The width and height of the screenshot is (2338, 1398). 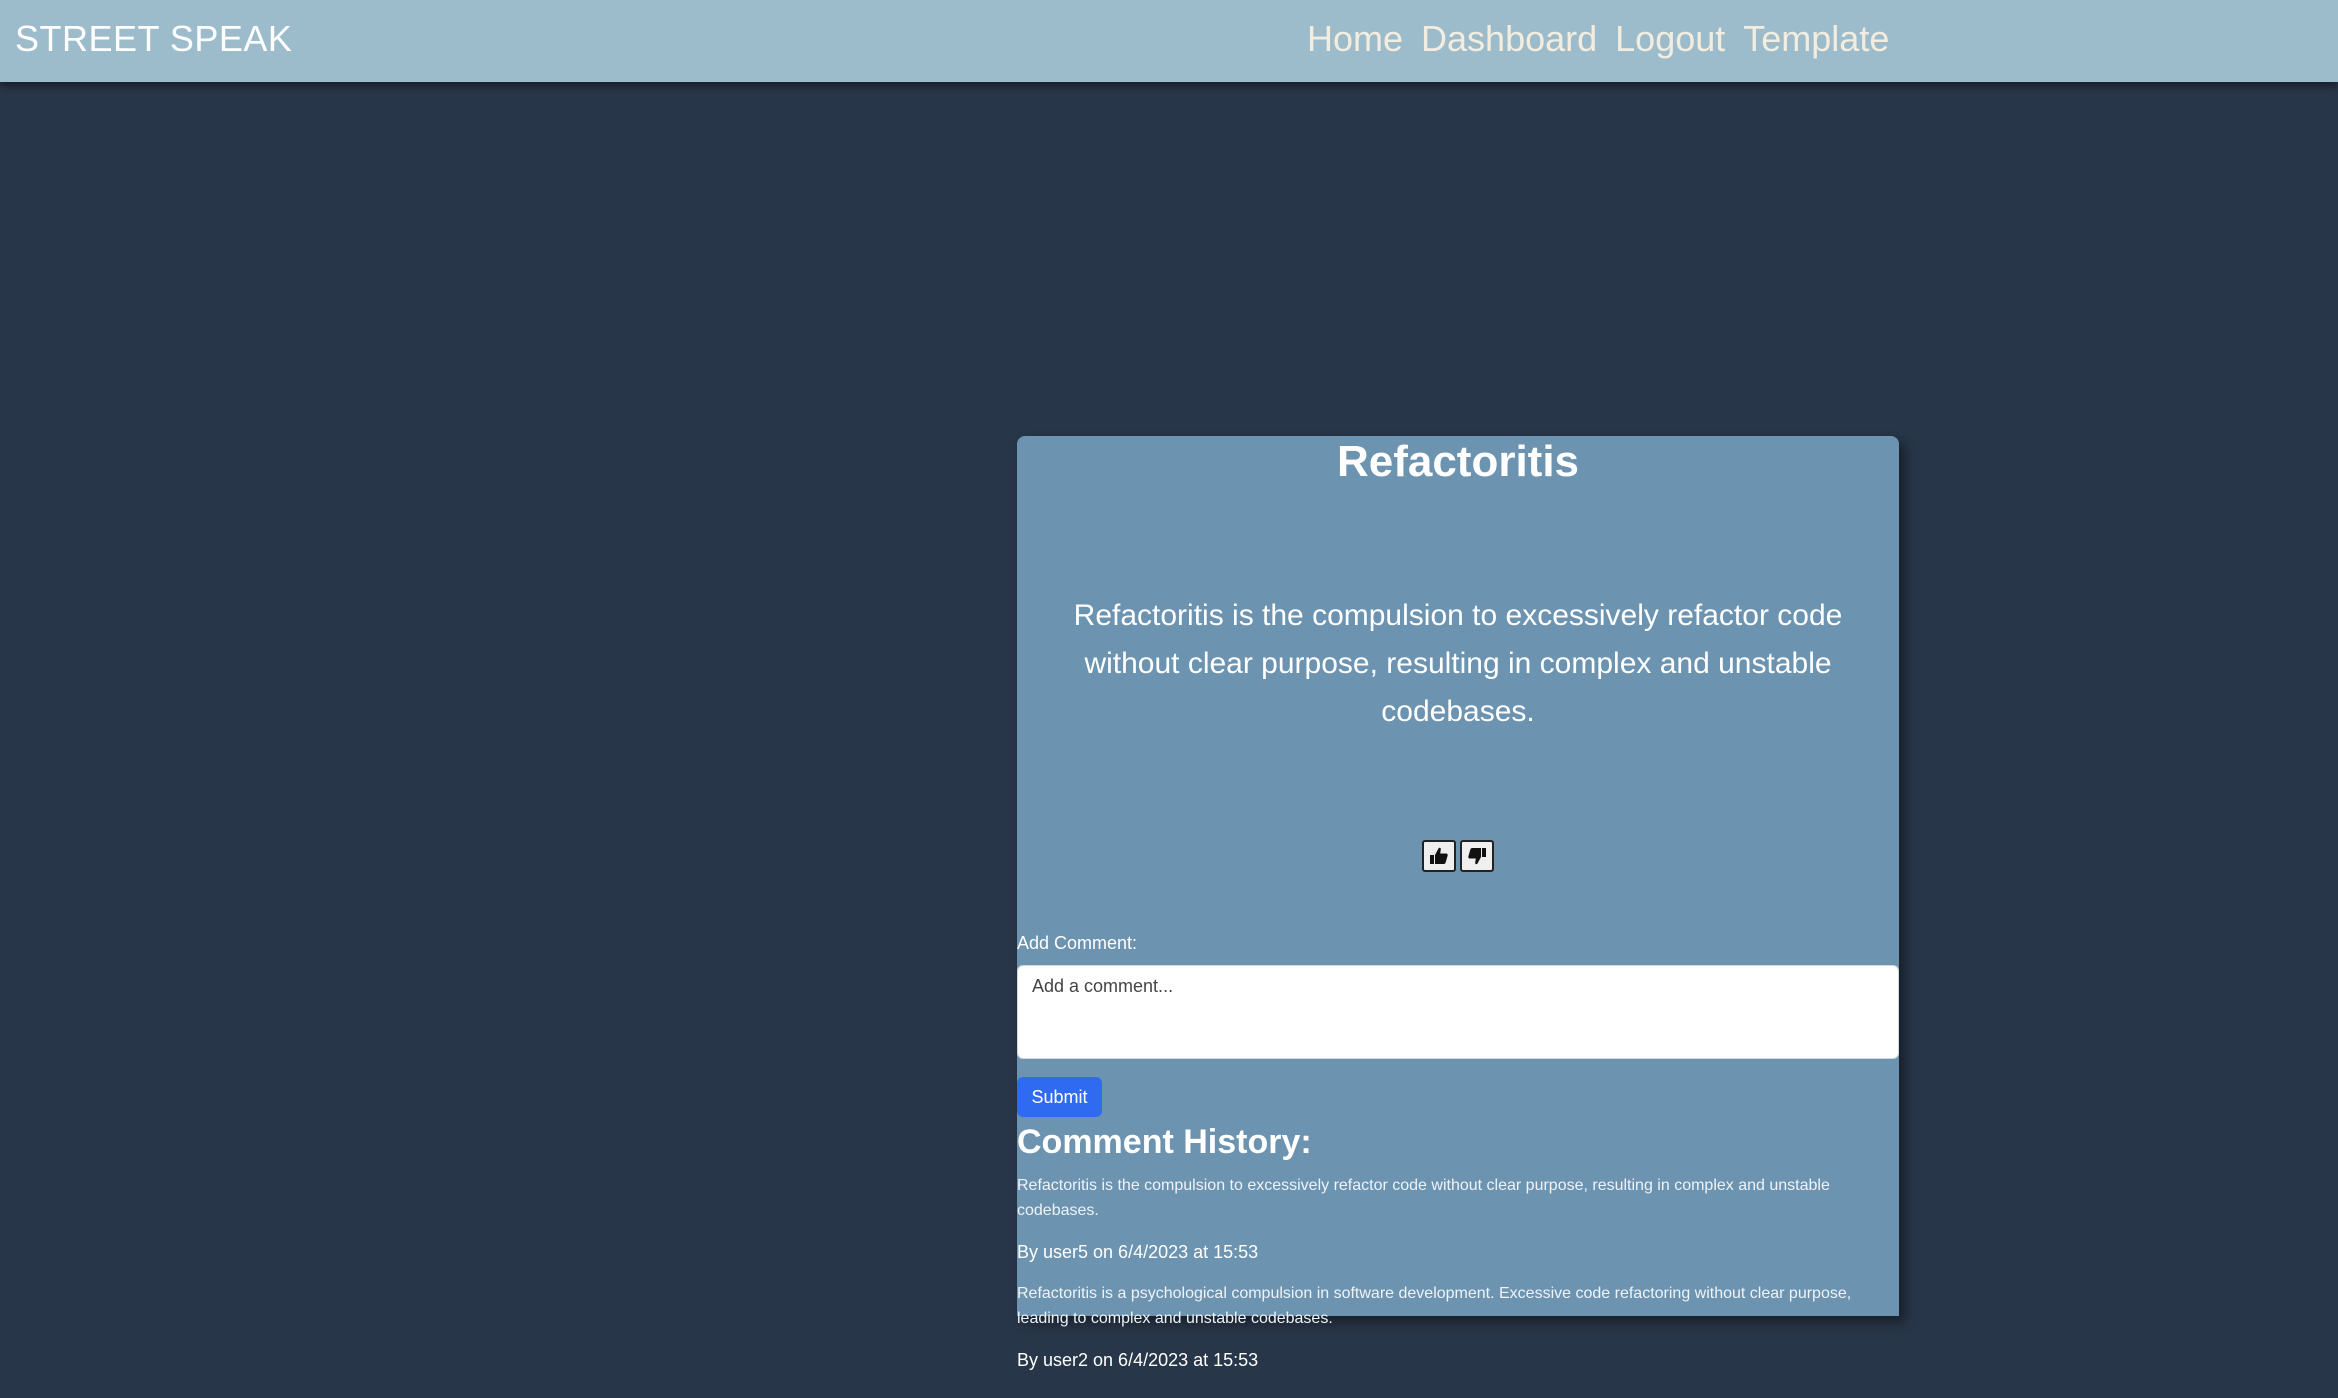 I want to click on comment-input, so click(x=1458, y=1012).